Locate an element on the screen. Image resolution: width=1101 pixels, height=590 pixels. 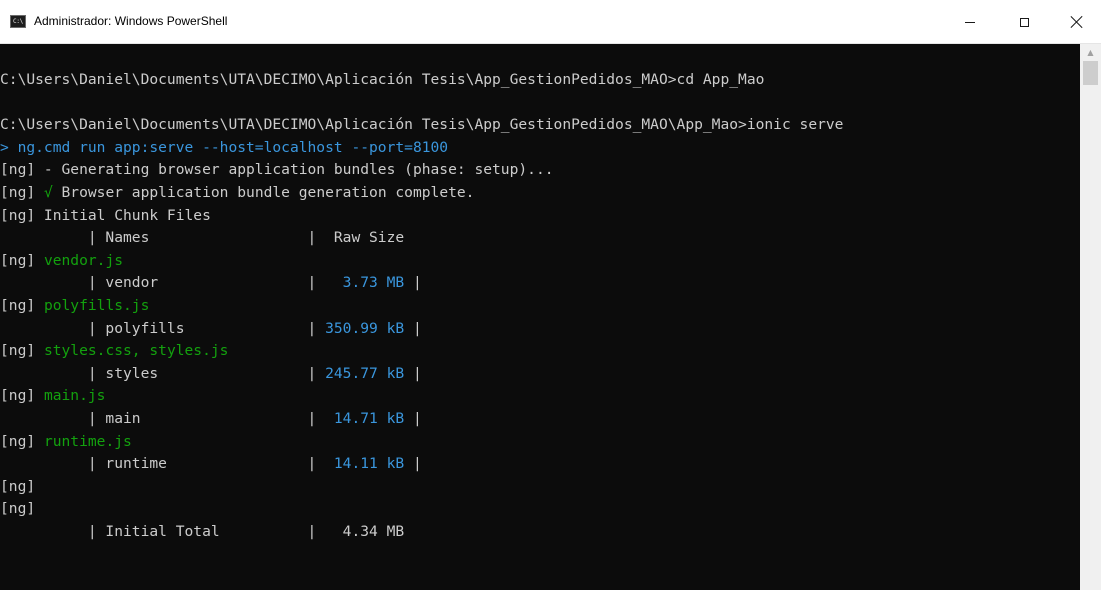
console-text: 350.99 kB is located at coordinates (365, 328).